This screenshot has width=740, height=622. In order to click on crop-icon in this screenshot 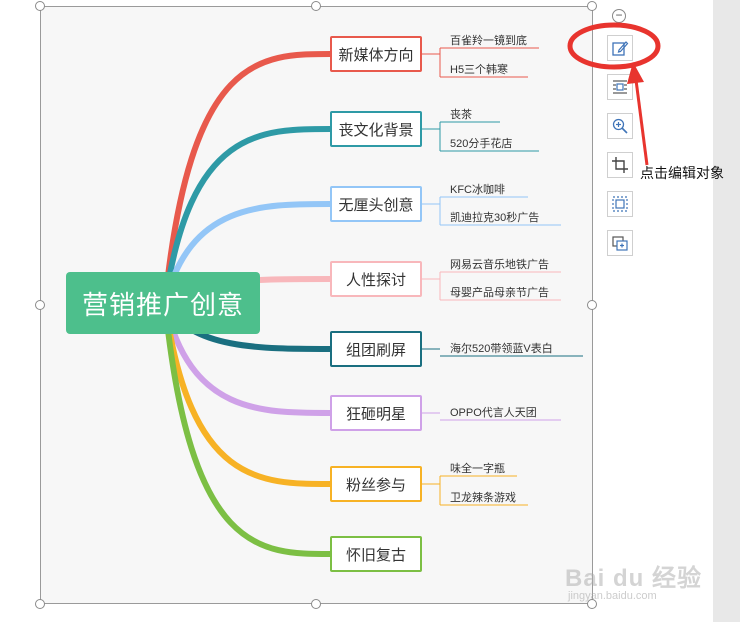, I will do `click(620, 165)`.